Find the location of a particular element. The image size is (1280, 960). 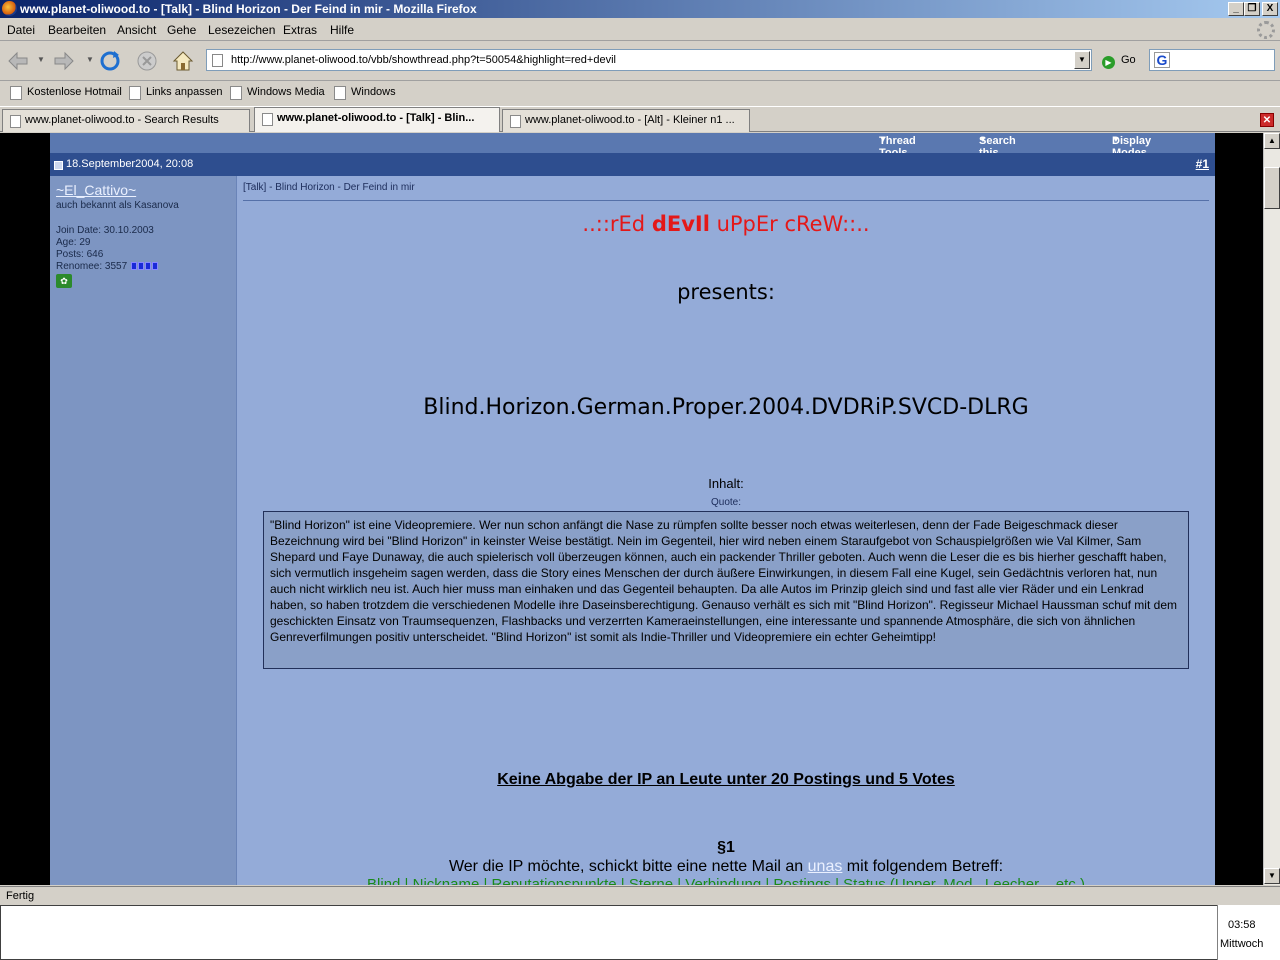

quote-label: Quote: is located at coordinates (726, 502).